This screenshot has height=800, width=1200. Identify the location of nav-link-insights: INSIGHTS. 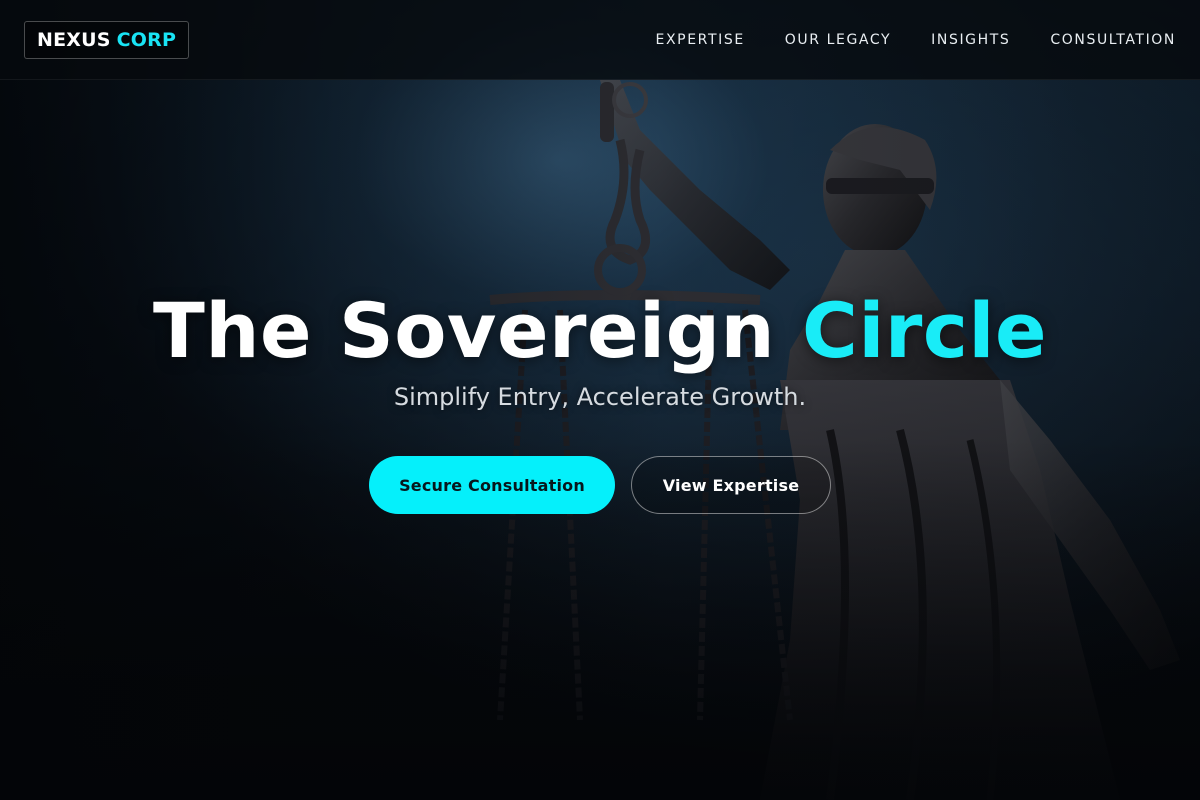
(970, 40).